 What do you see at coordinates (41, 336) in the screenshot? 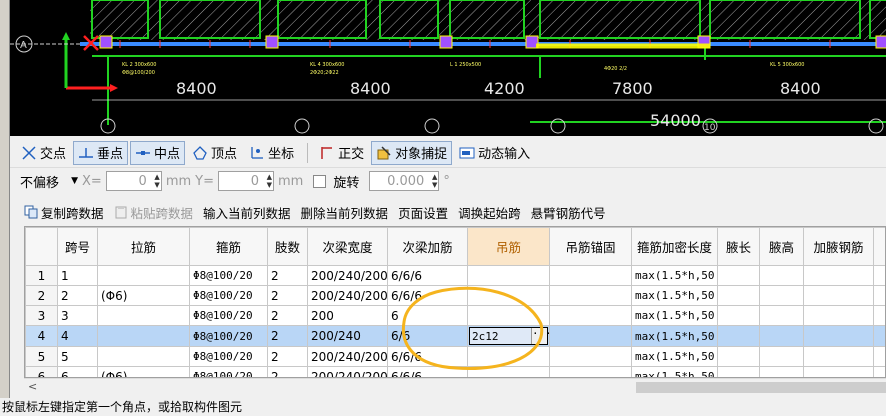
I see `row-number: 4` at bounding box center [41, 336].